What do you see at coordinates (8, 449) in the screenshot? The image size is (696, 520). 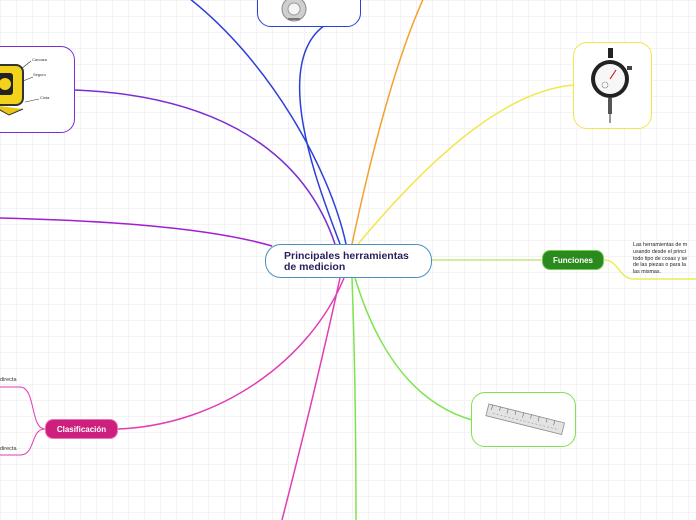 I see `clasificacion-child-2: directa` at bounding box center [8, 449].